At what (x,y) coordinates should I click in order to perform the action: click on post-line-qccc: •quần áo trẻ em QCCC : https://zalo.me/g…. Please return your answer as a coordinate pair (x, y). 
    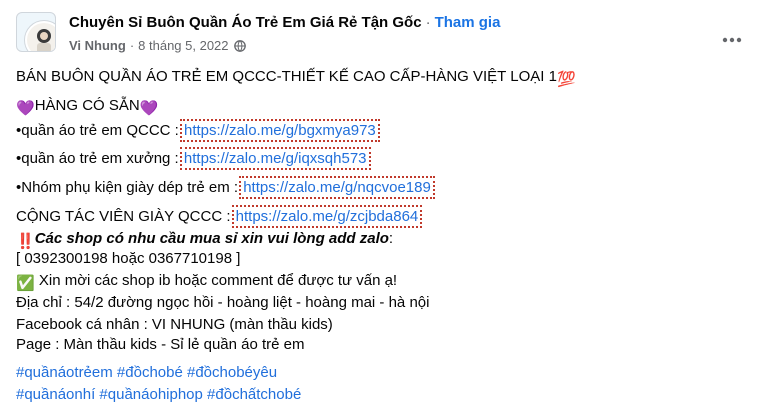
    Looking at the image, I should click on (198, 130).